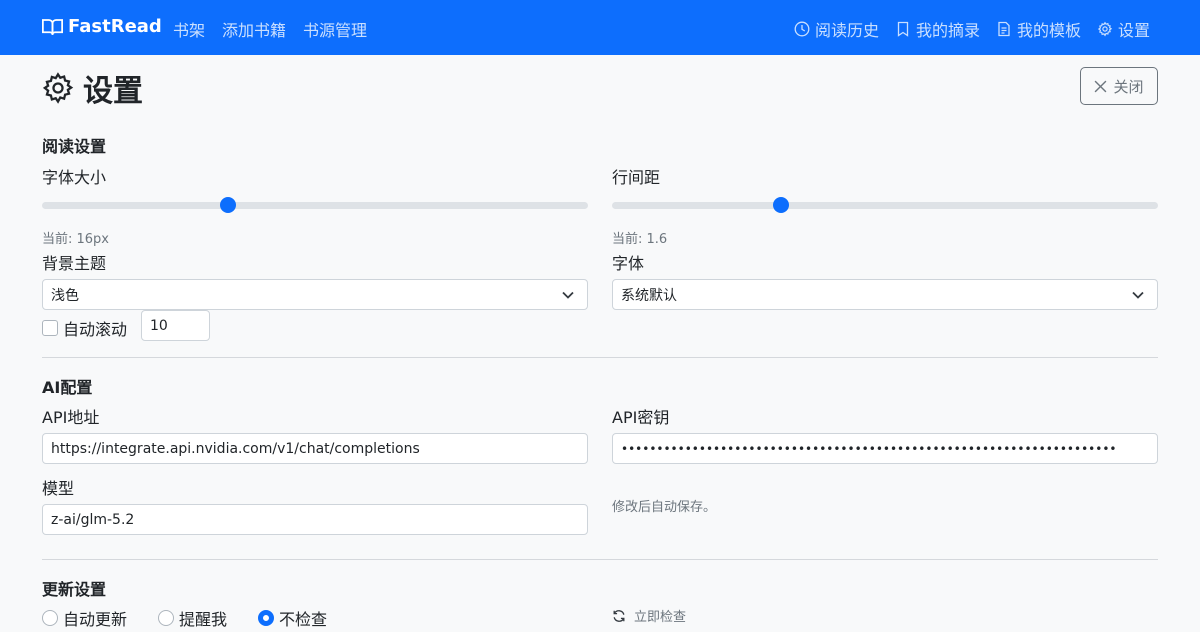 This screenshot has height=632, width=1200. What do you see at coordinates (802, 29) in the screenshot?
I see `clock-icon` at bounding box center [802, 29].